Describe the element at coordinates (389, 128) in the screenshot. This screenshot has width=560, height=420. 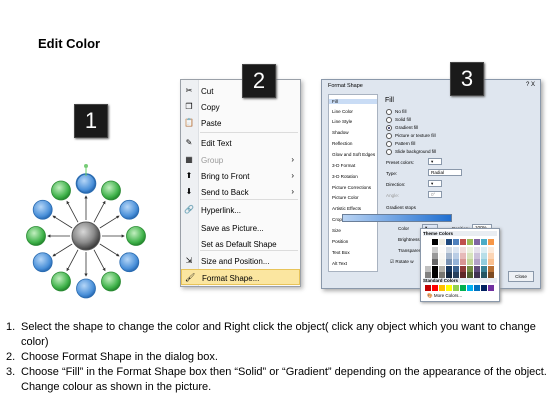
I see `radio-selected-icon` at that location.